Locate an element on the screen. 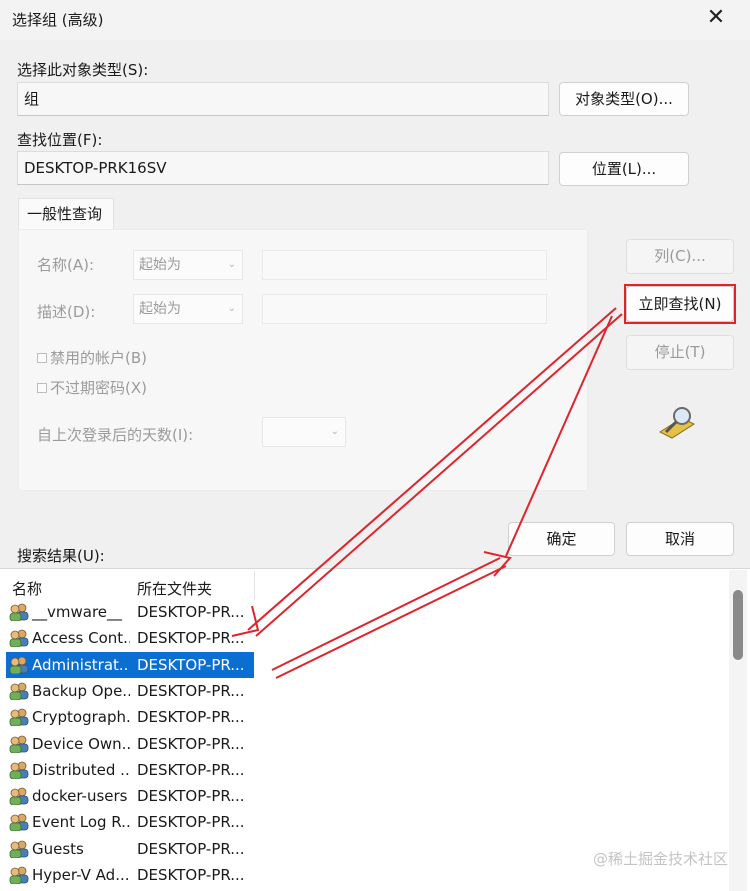 The width and height of the screenshot is (750, 891). arrow-ok-to-find-now is located at coordinates (559, 436).